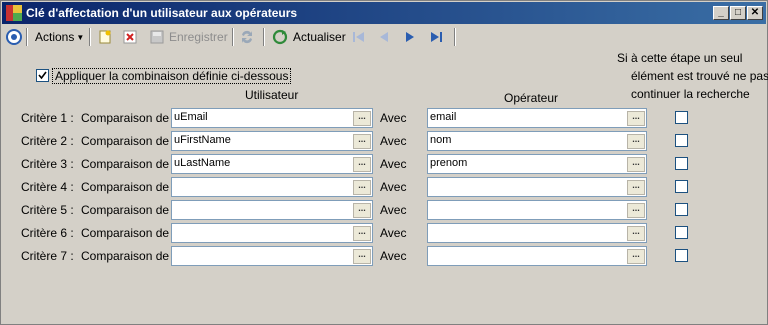 This screenshot has width=768, height=325. Describe the element at coordinates (47, 210) in the screenshot. I see `criterion-label: Critère 5 :` at that location.